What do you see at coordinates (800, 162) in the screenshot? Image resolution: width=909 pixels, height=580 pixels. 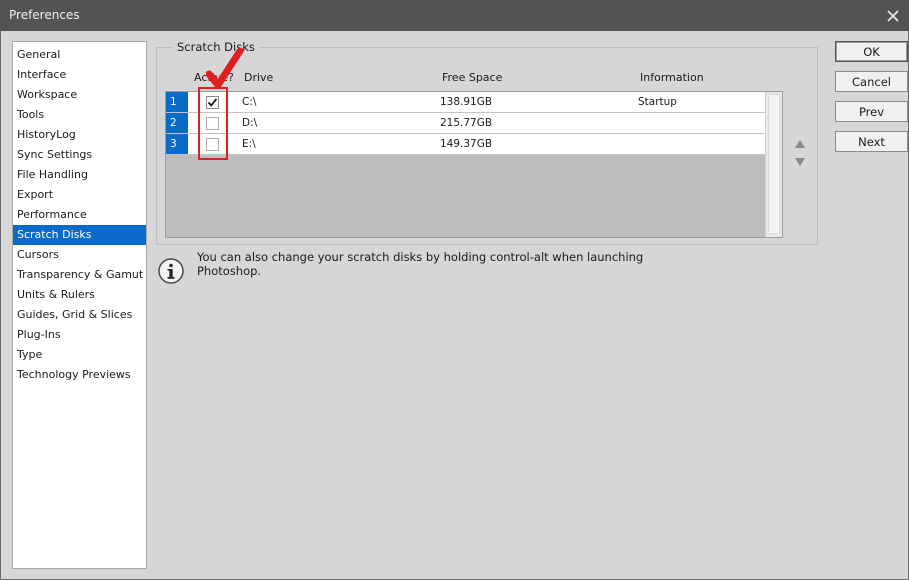 I see `move-down-arrow-icon` at bounding box center [800, 162].